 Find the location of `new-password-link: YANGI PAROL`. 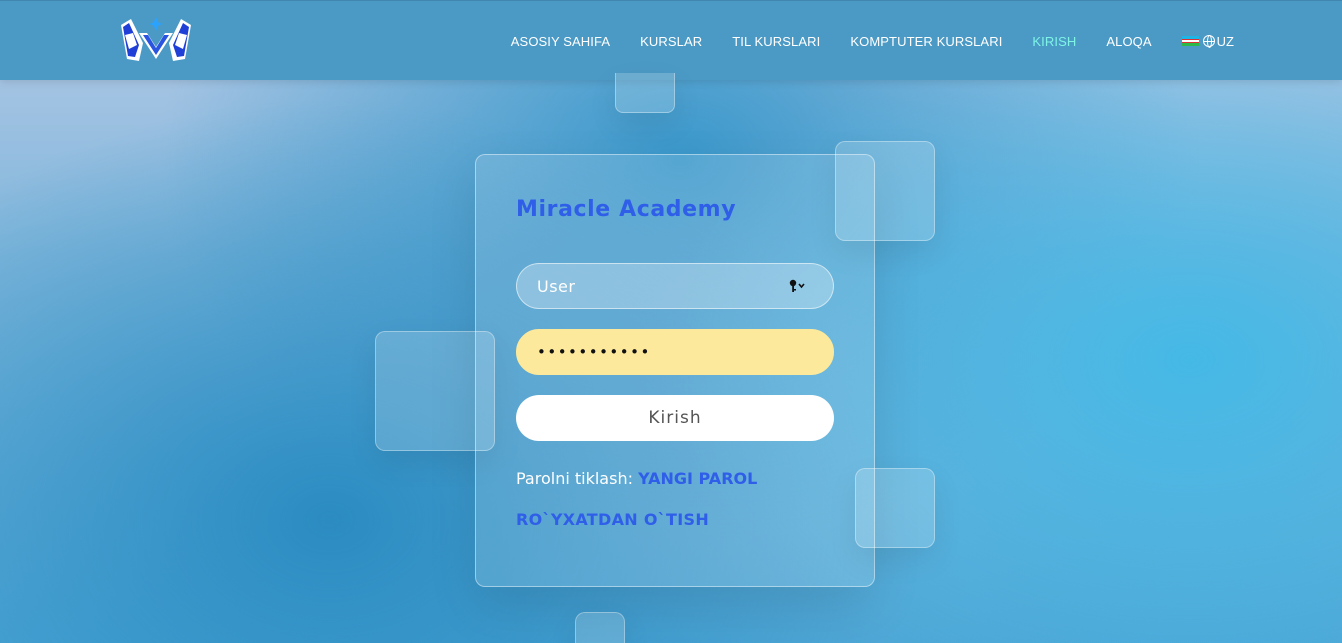

new-password-link: YANGI PAROL is located at coordinates (697, 478).